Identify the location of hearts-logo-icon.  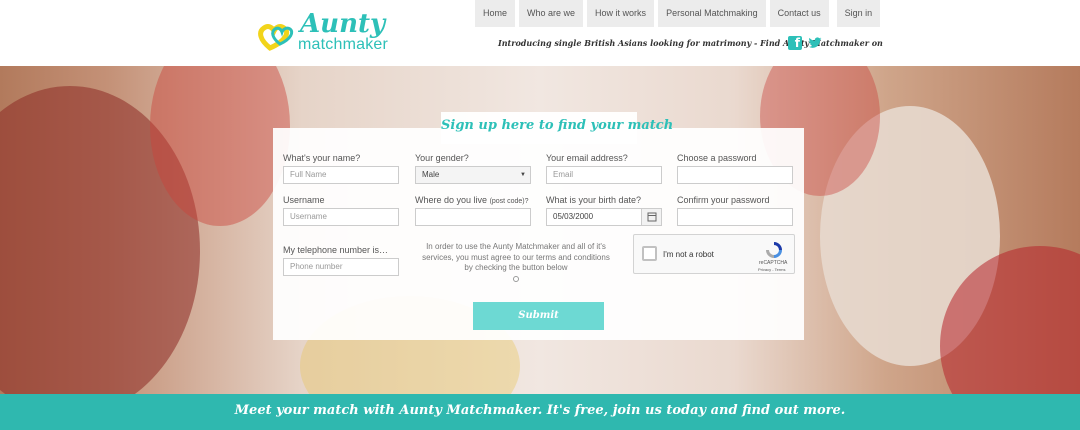
(276, 37).